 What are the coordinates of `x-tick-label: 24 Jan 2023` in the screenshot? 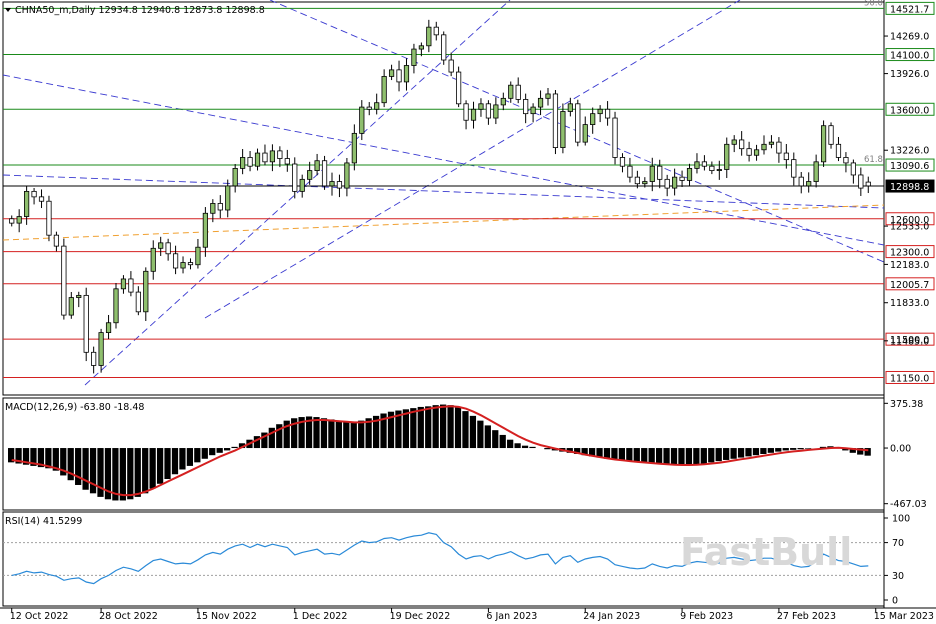 It's located at (611, 616).